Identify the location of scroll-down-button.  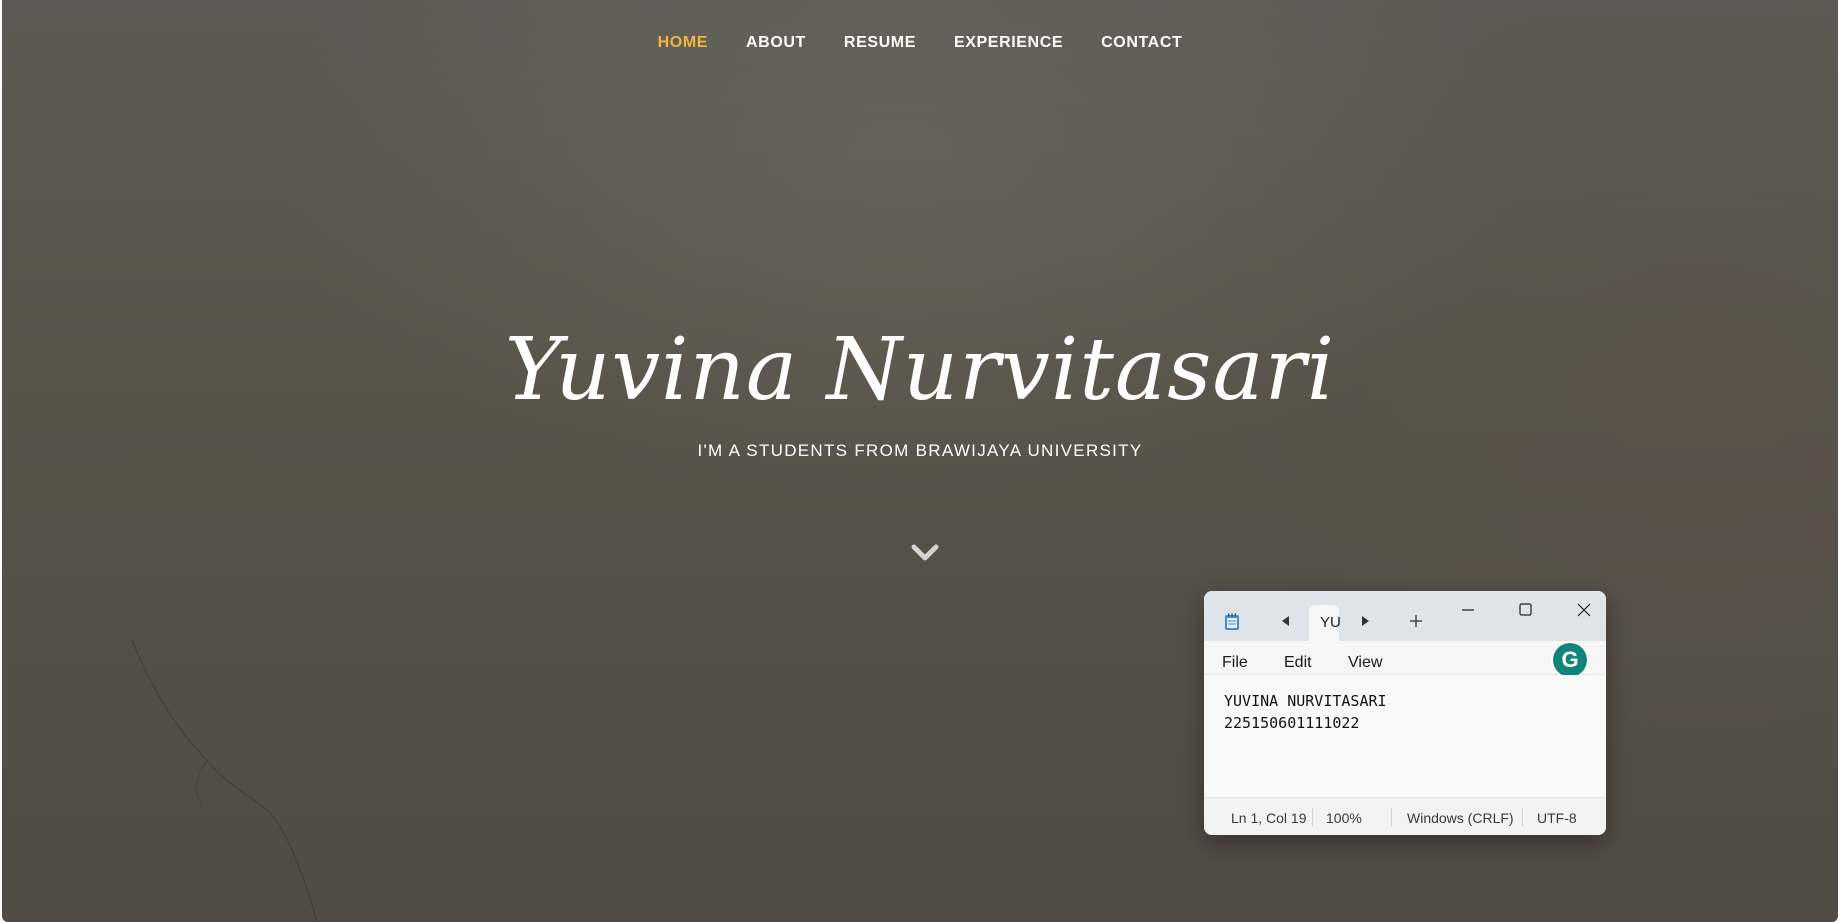
(925, 553).